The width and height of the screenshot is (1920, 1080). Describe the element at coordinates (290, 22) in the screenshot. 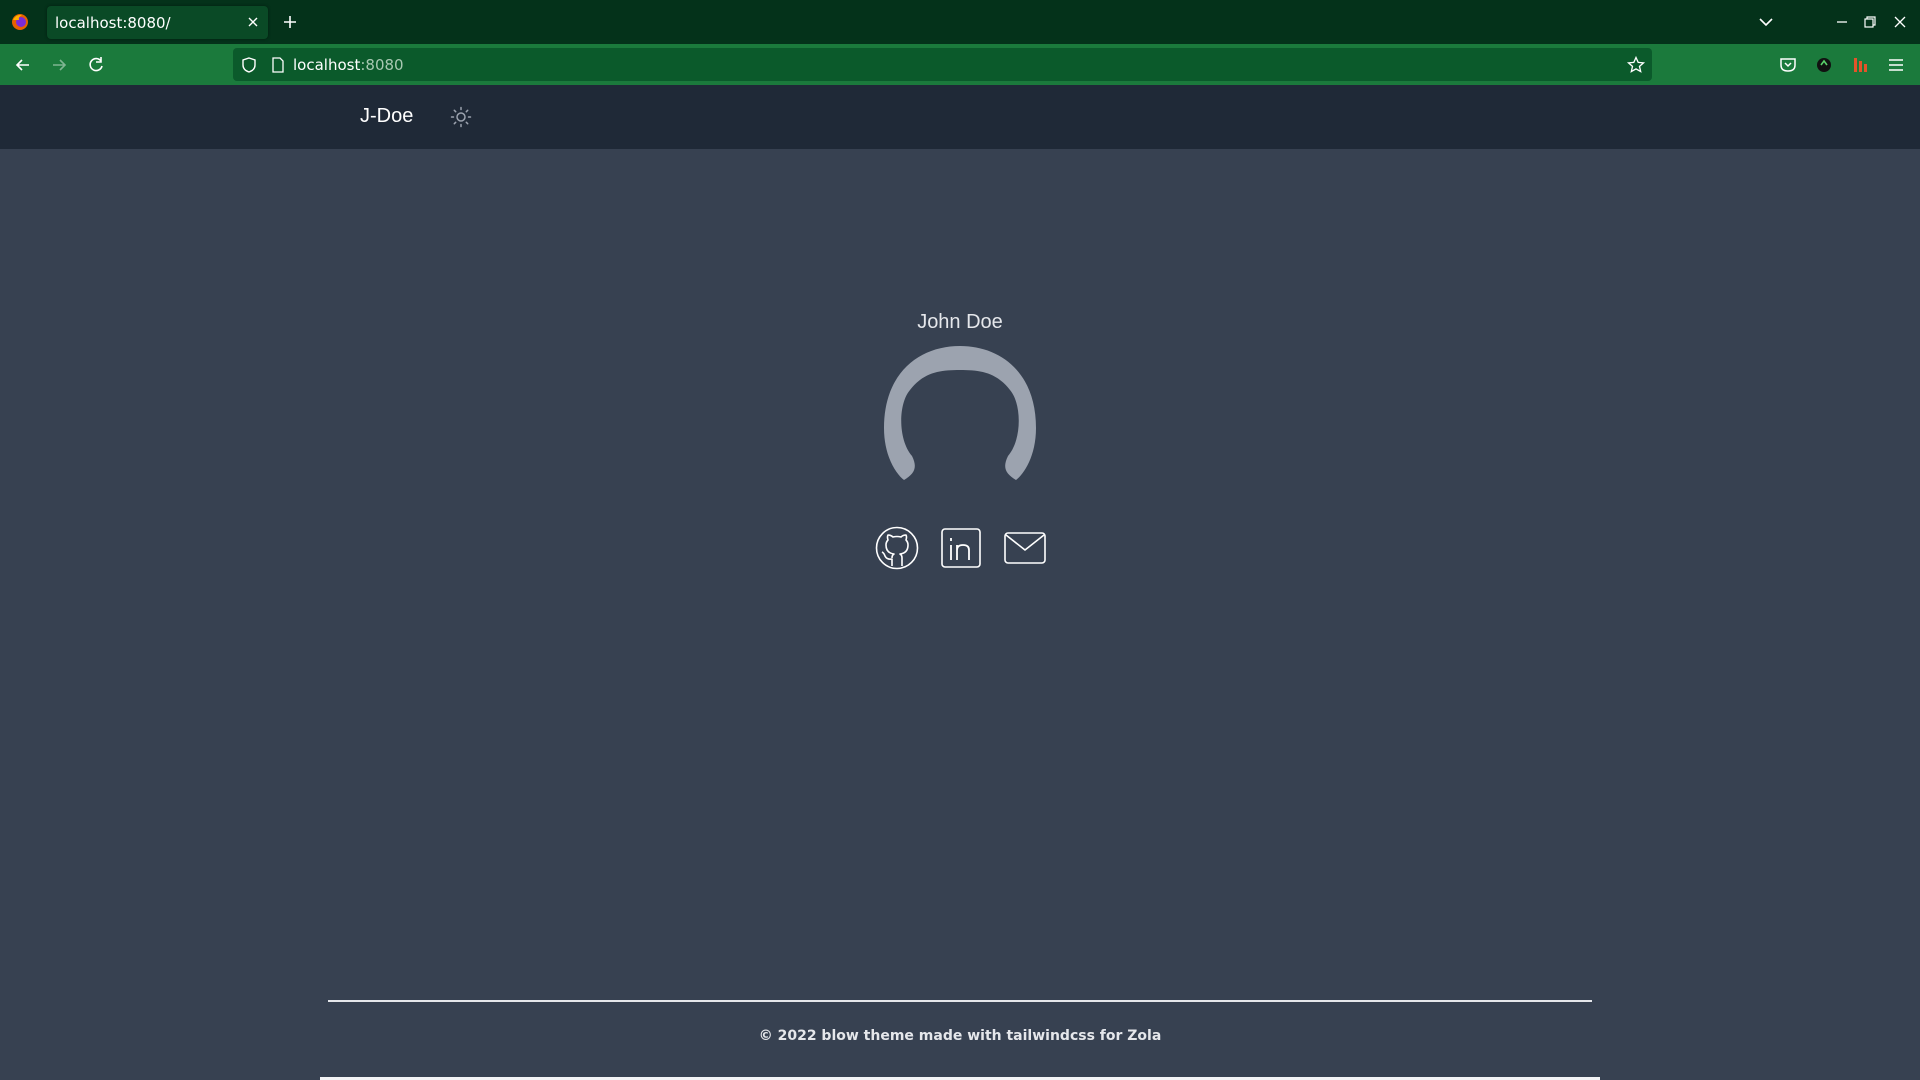

I see `new-tab-plus-icon` at that location.